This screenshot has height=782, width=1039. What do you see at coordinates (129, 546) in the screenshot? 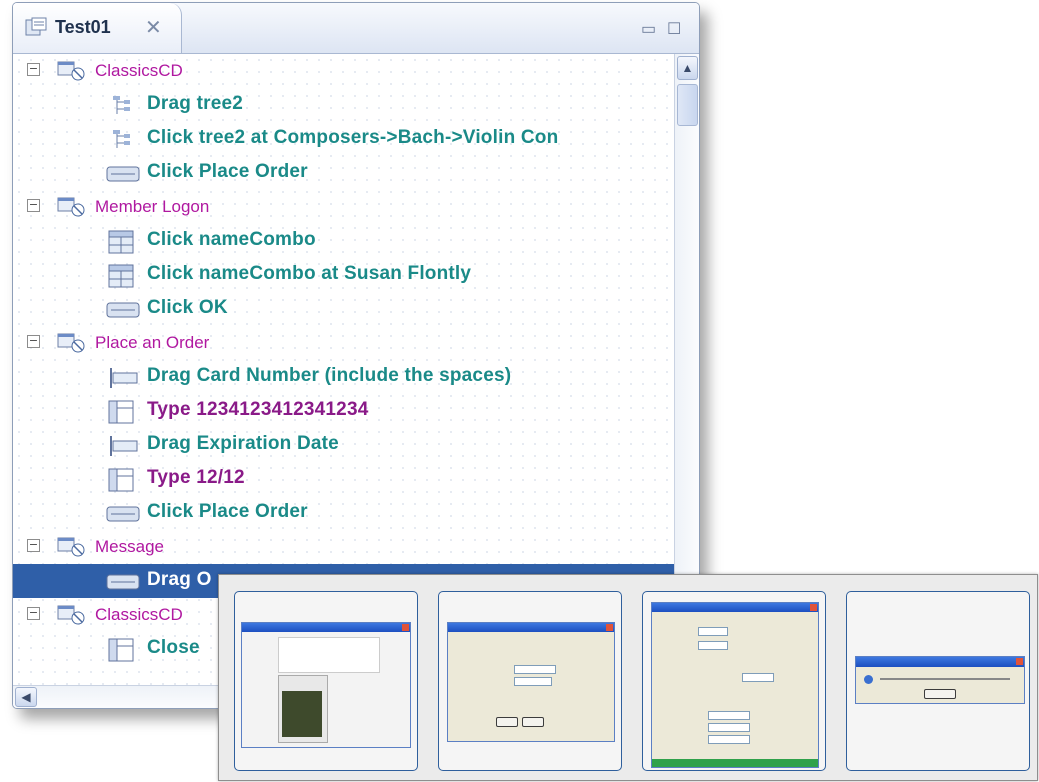
I see `group-label: Message` at bounding box center [129, 546].